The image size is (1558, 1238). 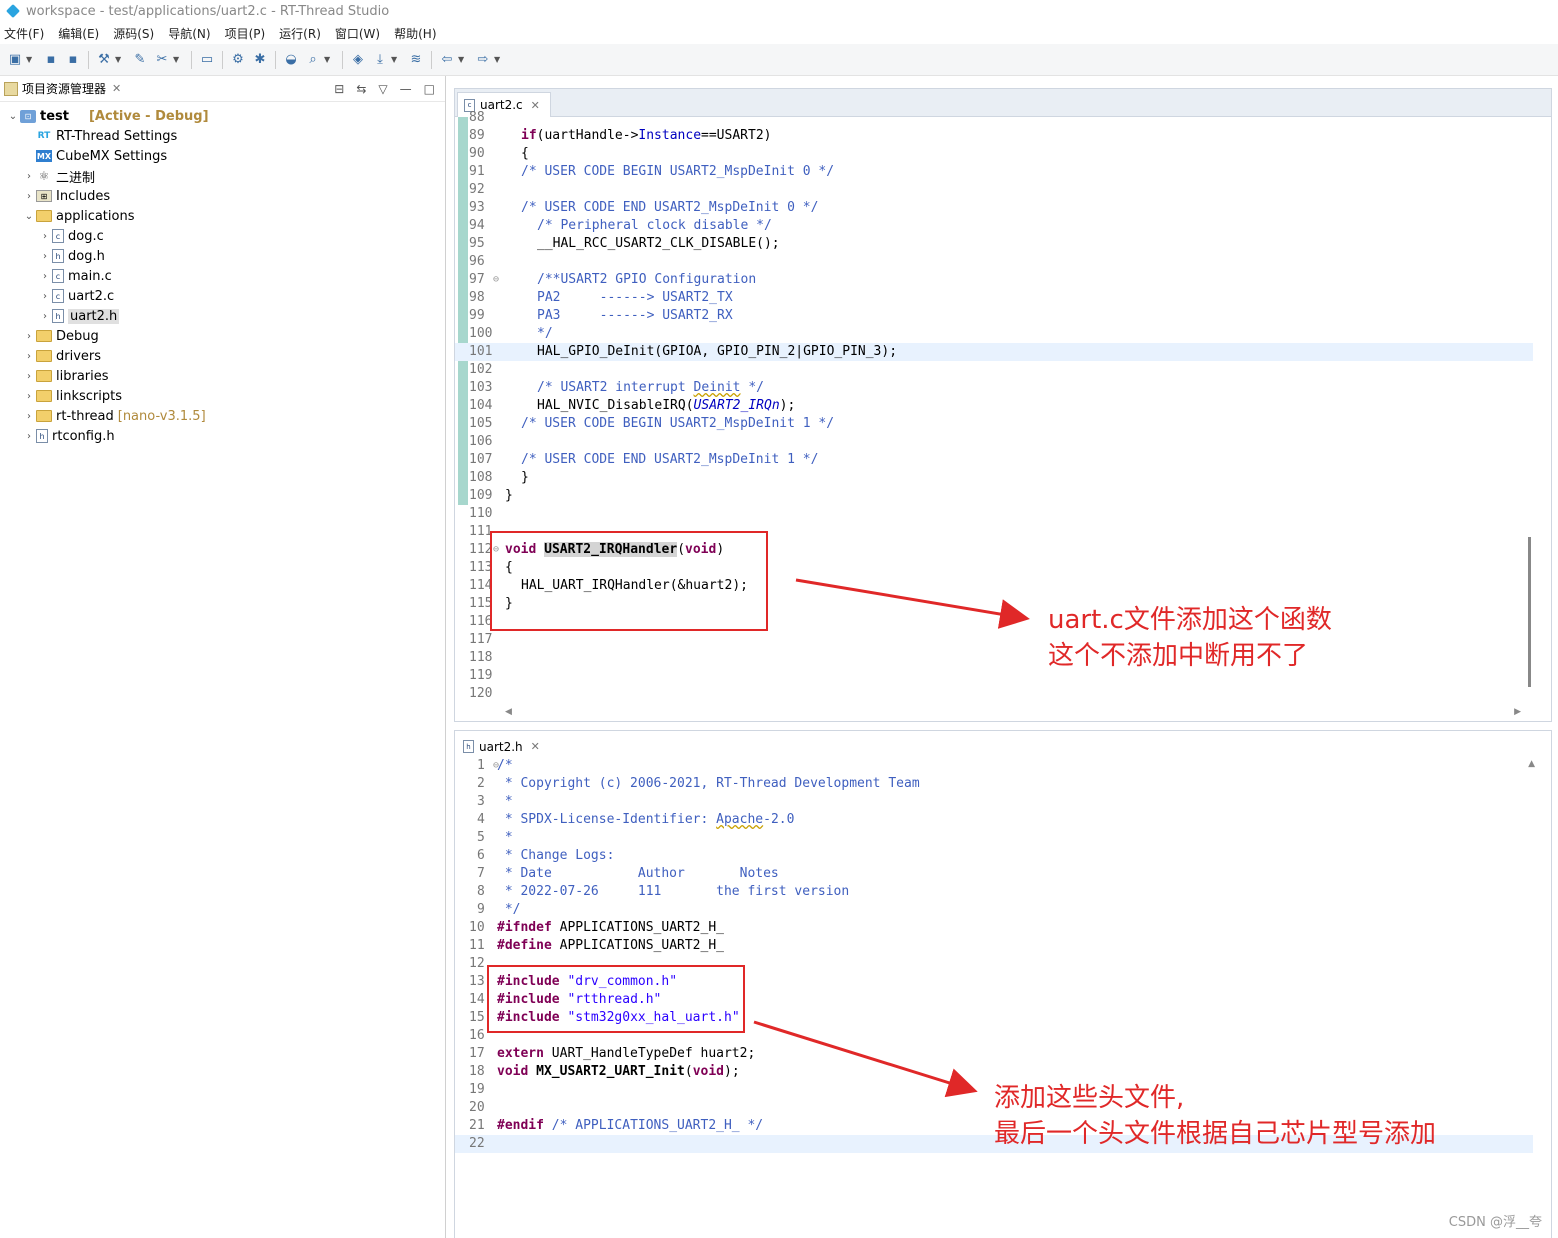 What do you see at coordinates (28, 116) in the screenshot?
I see `project-icon: ⊡` at bounding box center [28, 116].